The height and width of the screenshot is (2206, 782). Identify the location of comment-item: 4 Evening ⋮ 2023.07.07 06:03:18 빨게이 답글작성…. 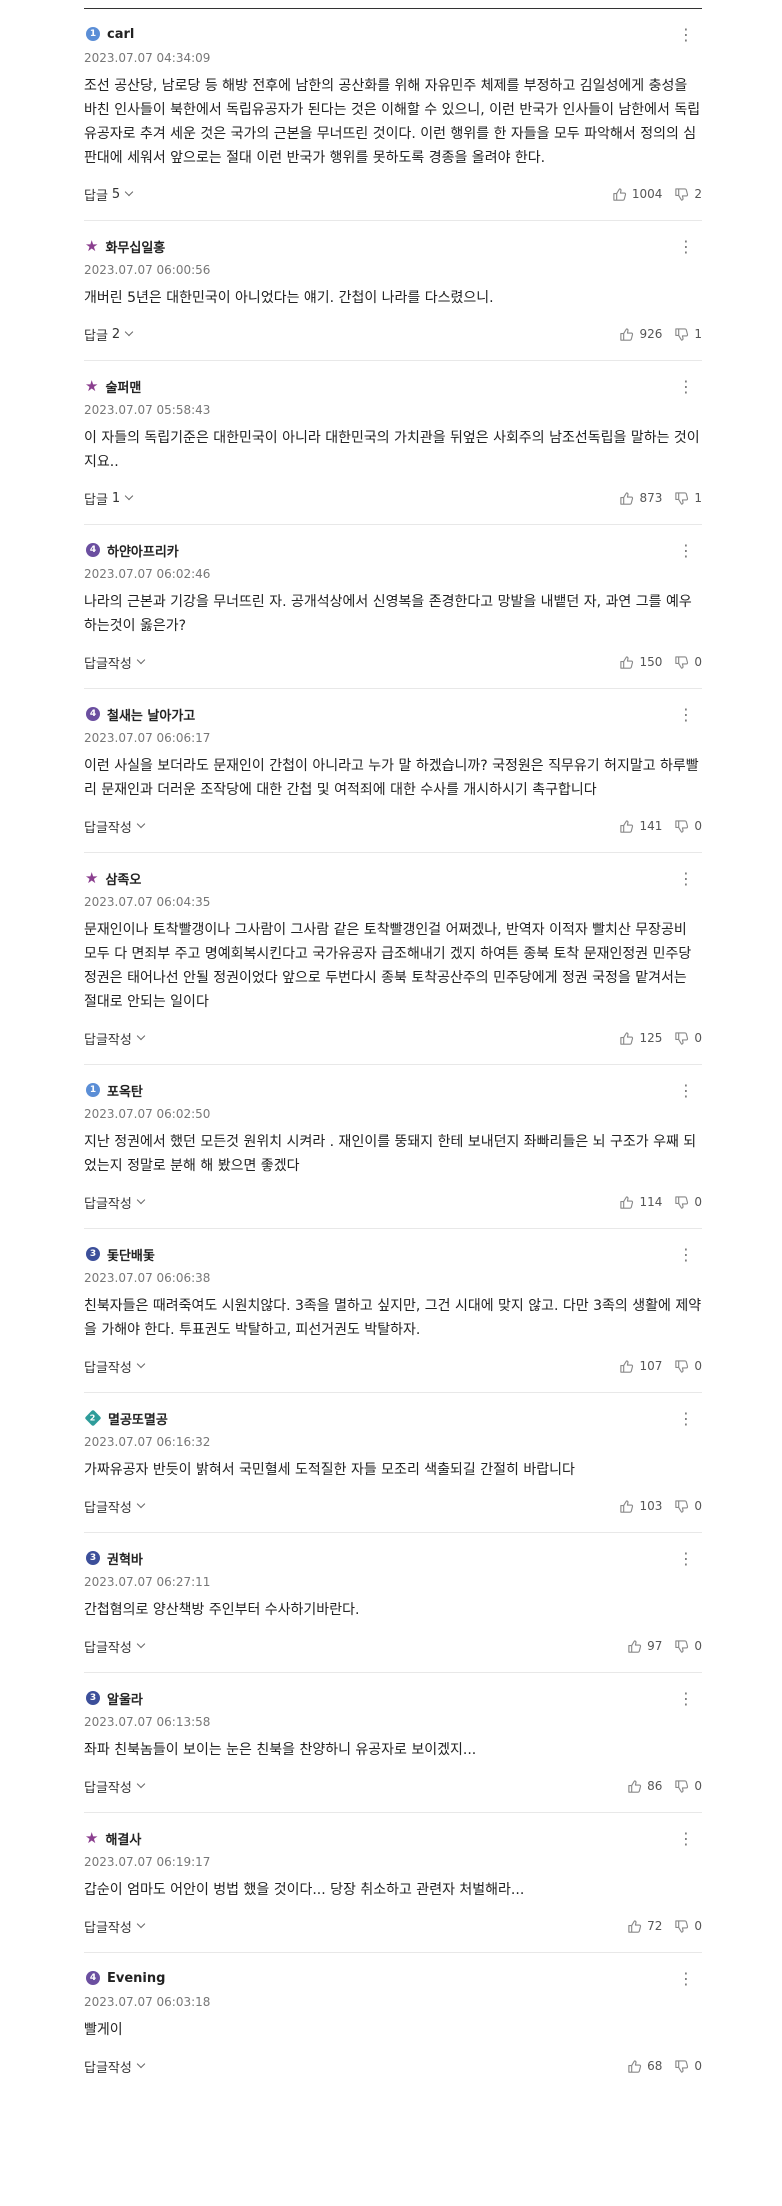
(393, 2022).